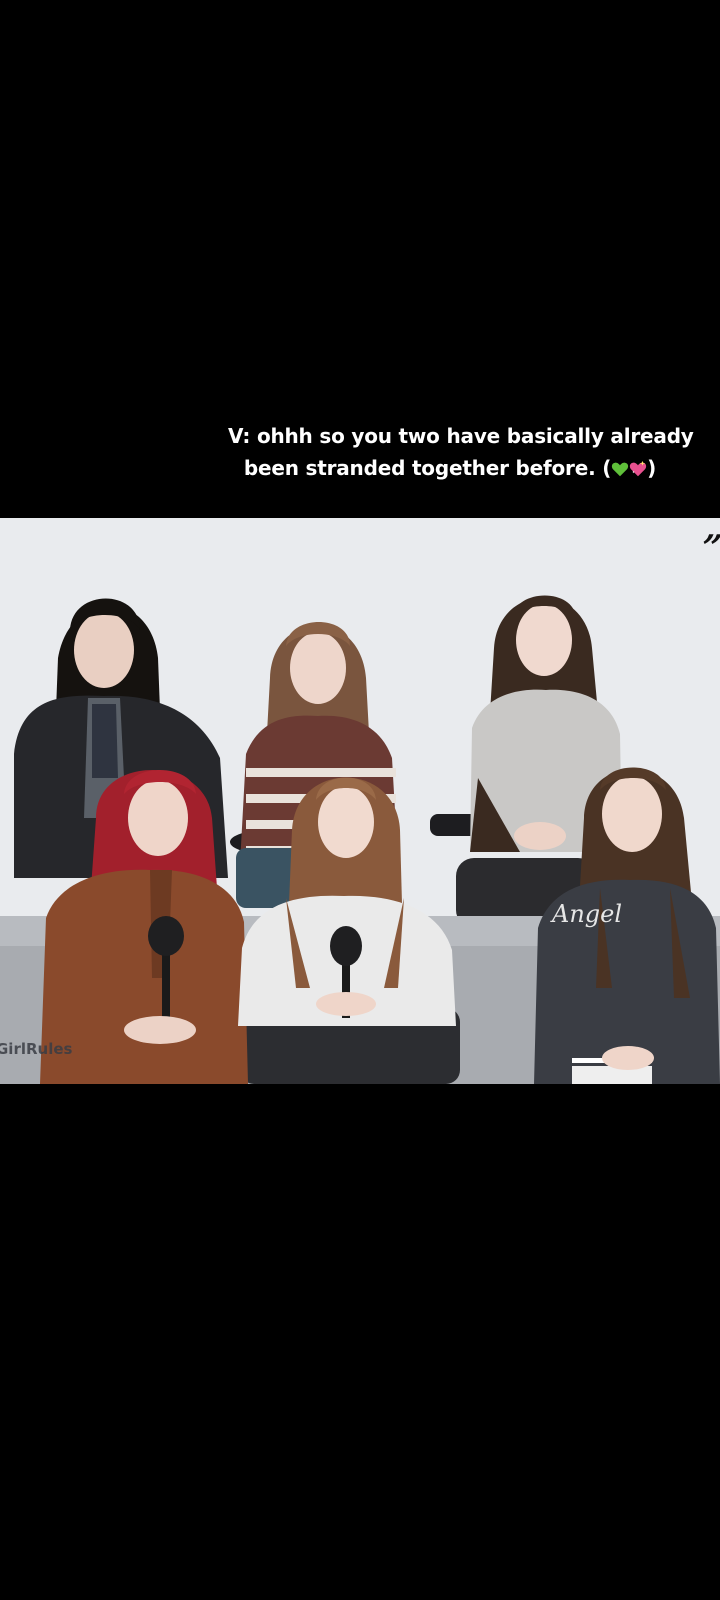 Image resolution: width=720 pixels, height=1600 pixels. I want to click on caption-line-2: been stranded together before. (), so click(450, 468).